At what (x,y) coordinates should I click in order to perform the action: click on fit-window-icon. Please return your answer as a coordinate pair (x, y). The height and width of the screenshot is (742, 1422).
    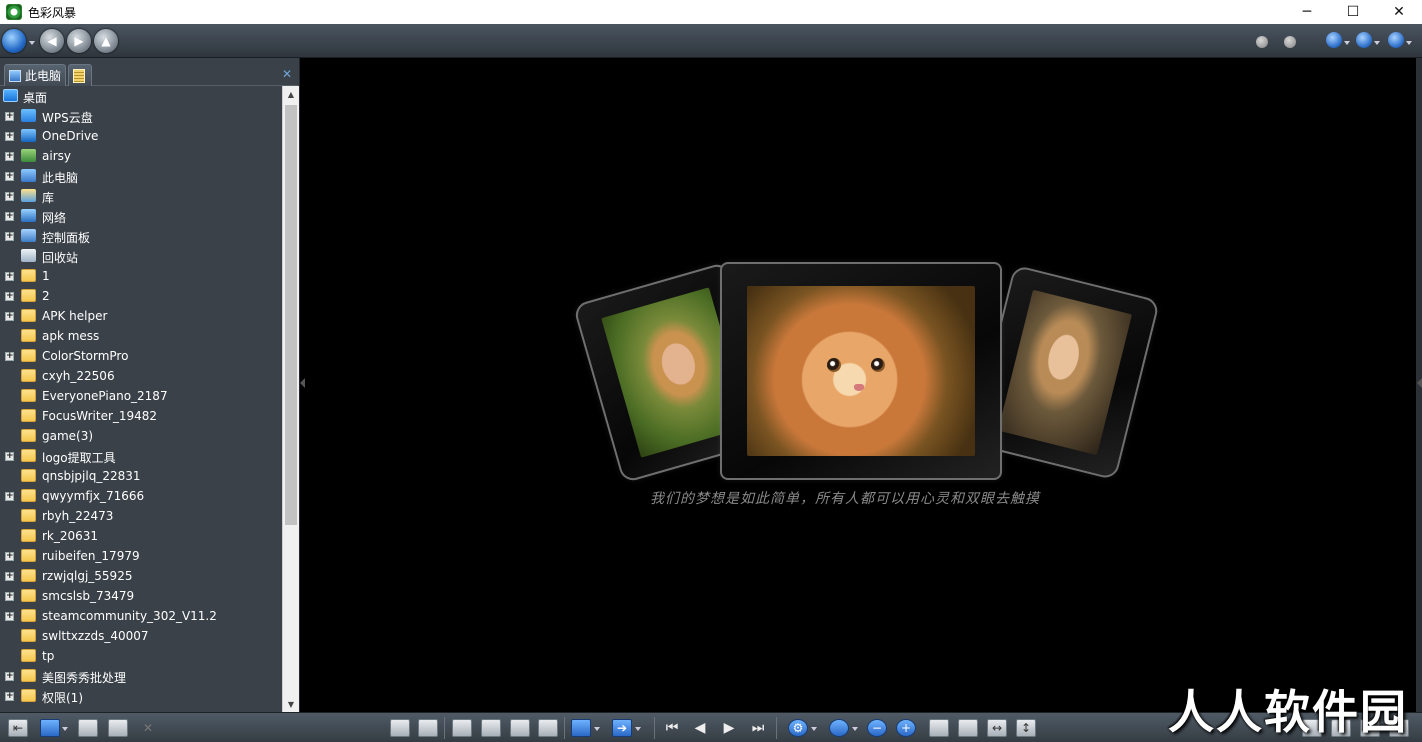
    Looking at the image, I should click on (939, 728).